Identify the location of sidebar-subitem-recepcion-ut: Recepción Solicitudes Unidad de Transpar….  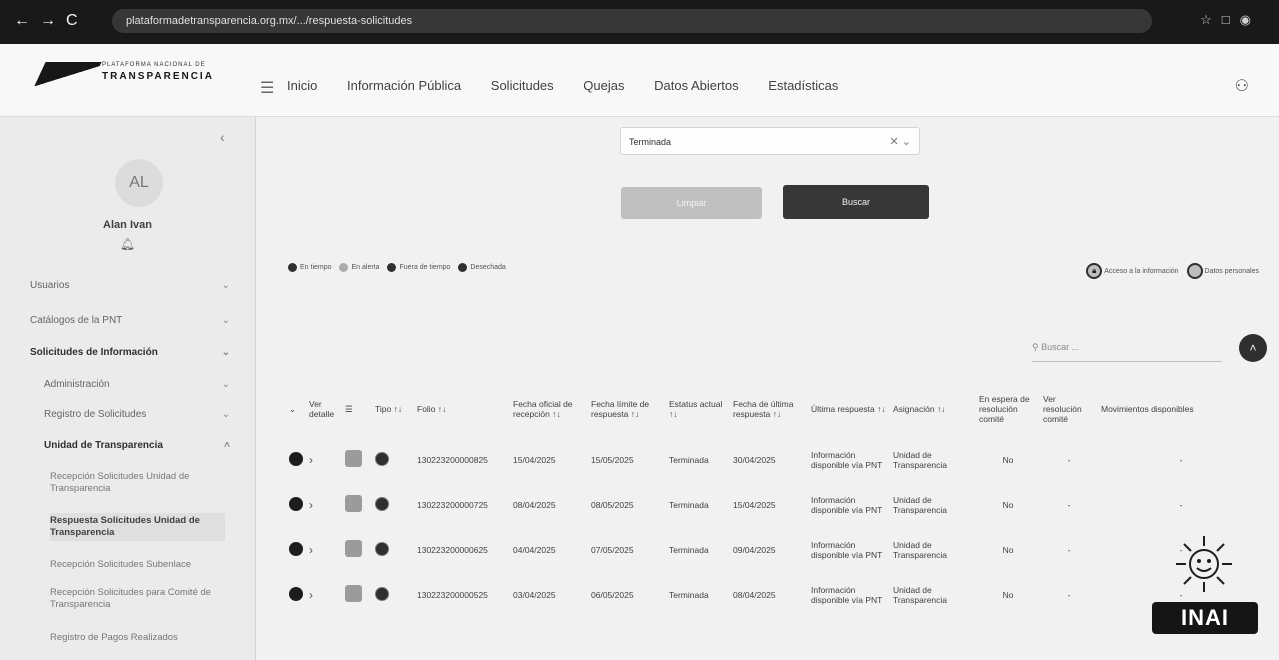
(137, 483).